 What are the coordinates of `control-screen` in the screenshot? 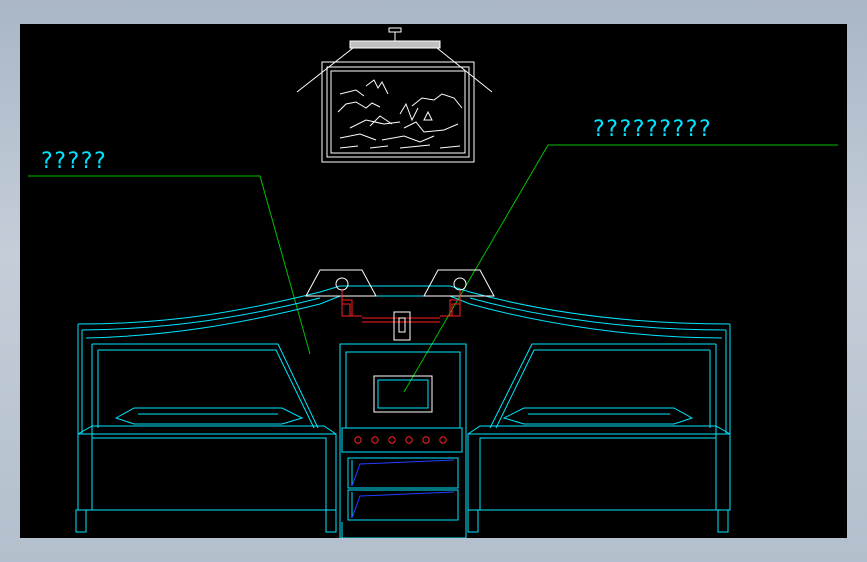 It's located at (403, 394).